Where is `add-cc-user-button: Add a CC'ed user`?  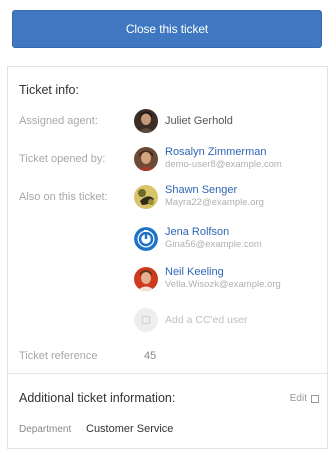
add-cc-user-button: Add a CC'ed user is located at coordinates (191, 320).